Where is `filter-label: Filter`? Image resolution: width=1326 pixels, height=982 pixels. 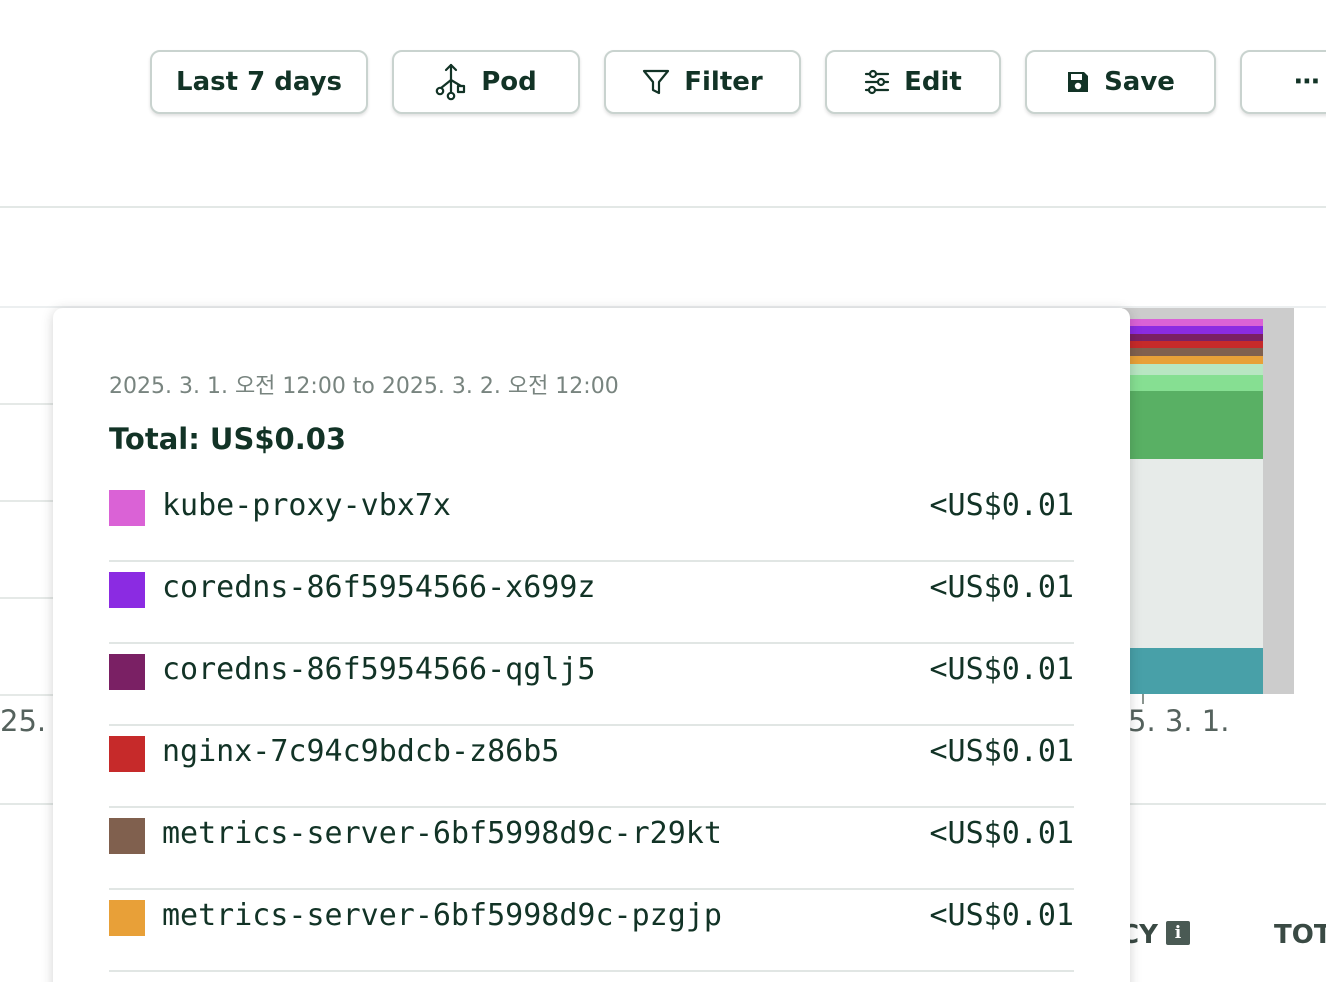
filter-label: Filter is located at coordinates (723, 82).